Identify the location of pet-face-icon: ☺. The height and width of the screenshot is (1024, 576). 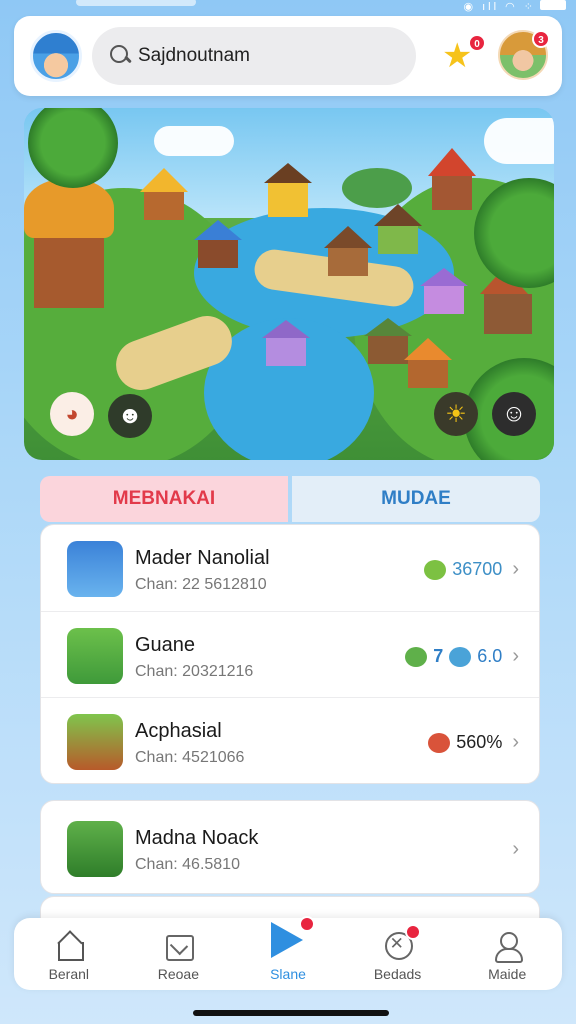
(514, 413).